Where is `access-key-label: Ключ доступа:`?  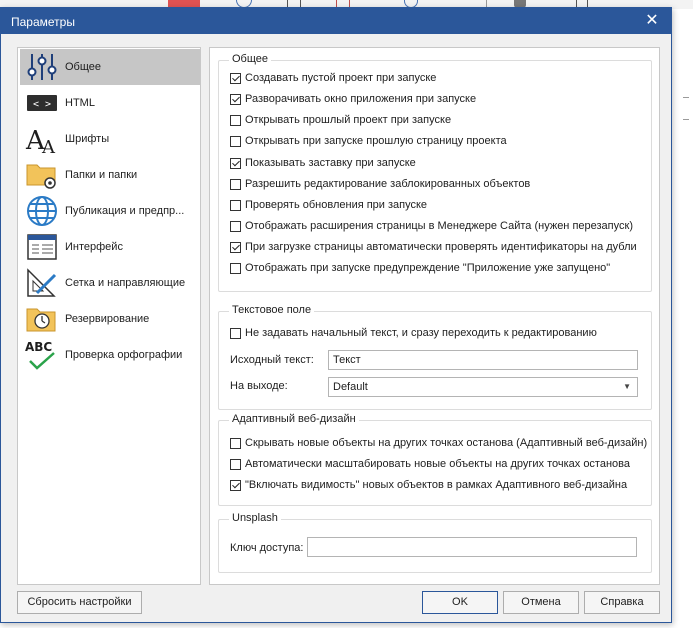 access-key-label: Ключ доступа: is located at coordinates (267, 548).